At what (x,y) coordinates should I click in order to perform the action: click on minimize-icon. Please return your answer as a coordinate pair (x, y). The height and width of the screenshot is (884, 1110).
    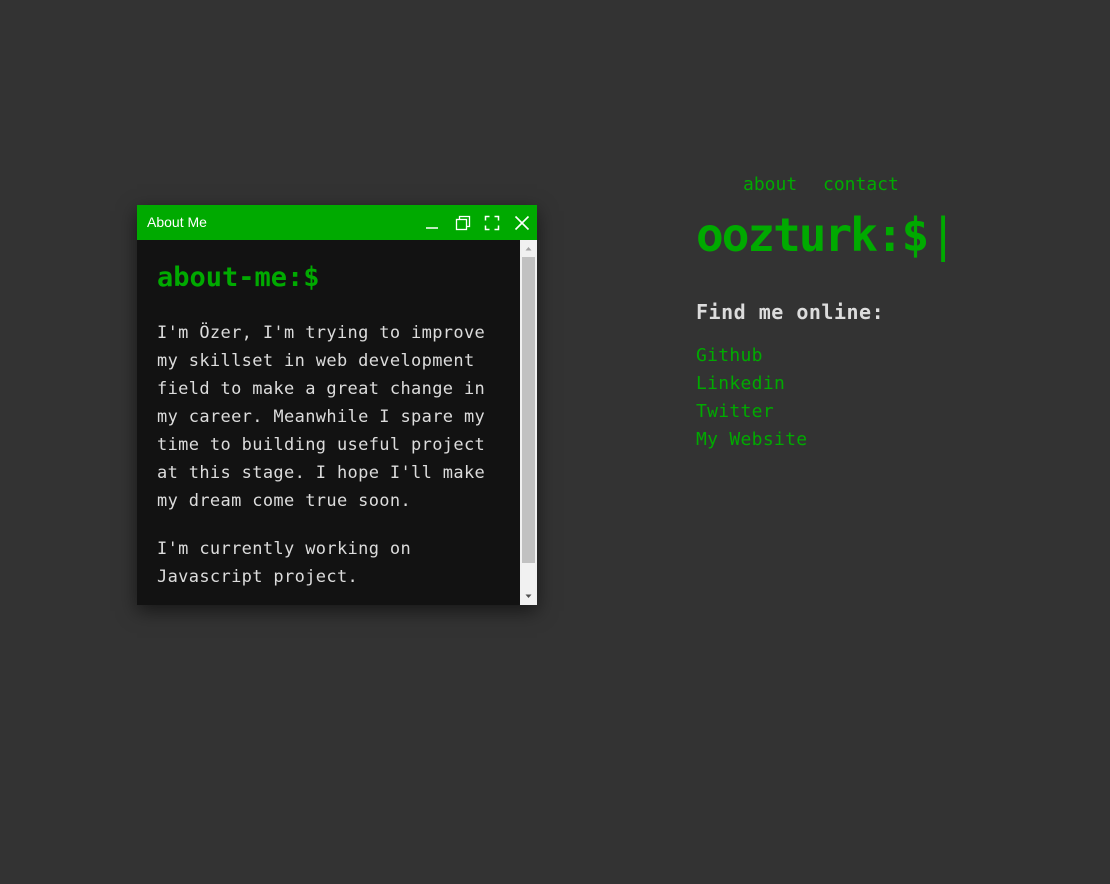
    Looking at the image, I should click on (432, 223).